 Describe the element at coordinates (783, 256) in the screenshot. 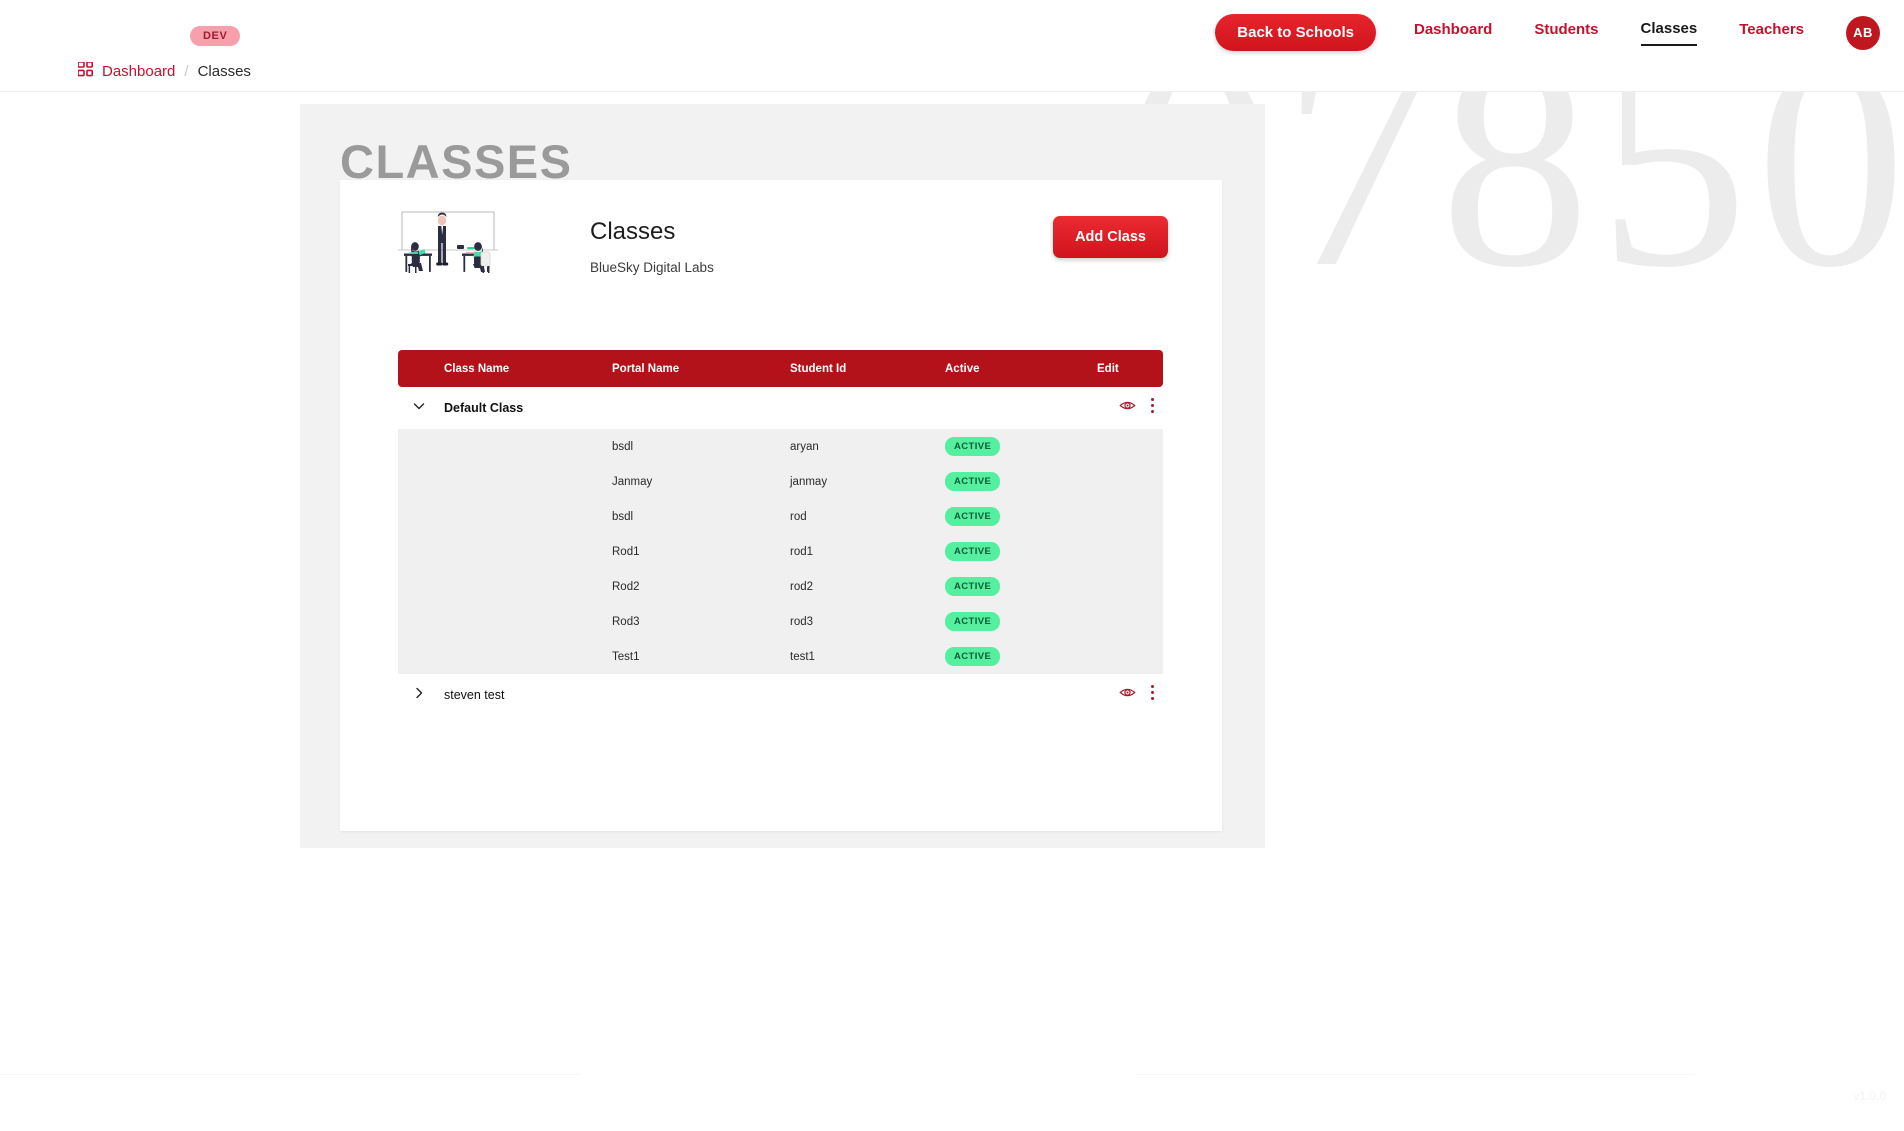

I see `card-header: Classes BlueSky Digital Labs Add Class` at that location.